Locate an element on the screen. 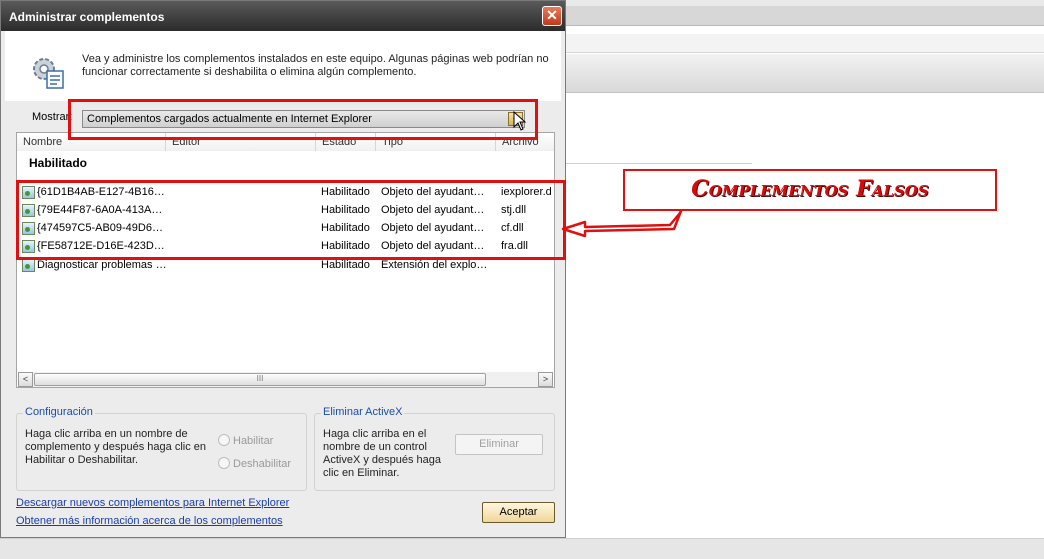 Image resolution: width=1044 pixels, height=559 pixels. annotation-label-box: Complementos Falsos is located at coordinates (810, 190).